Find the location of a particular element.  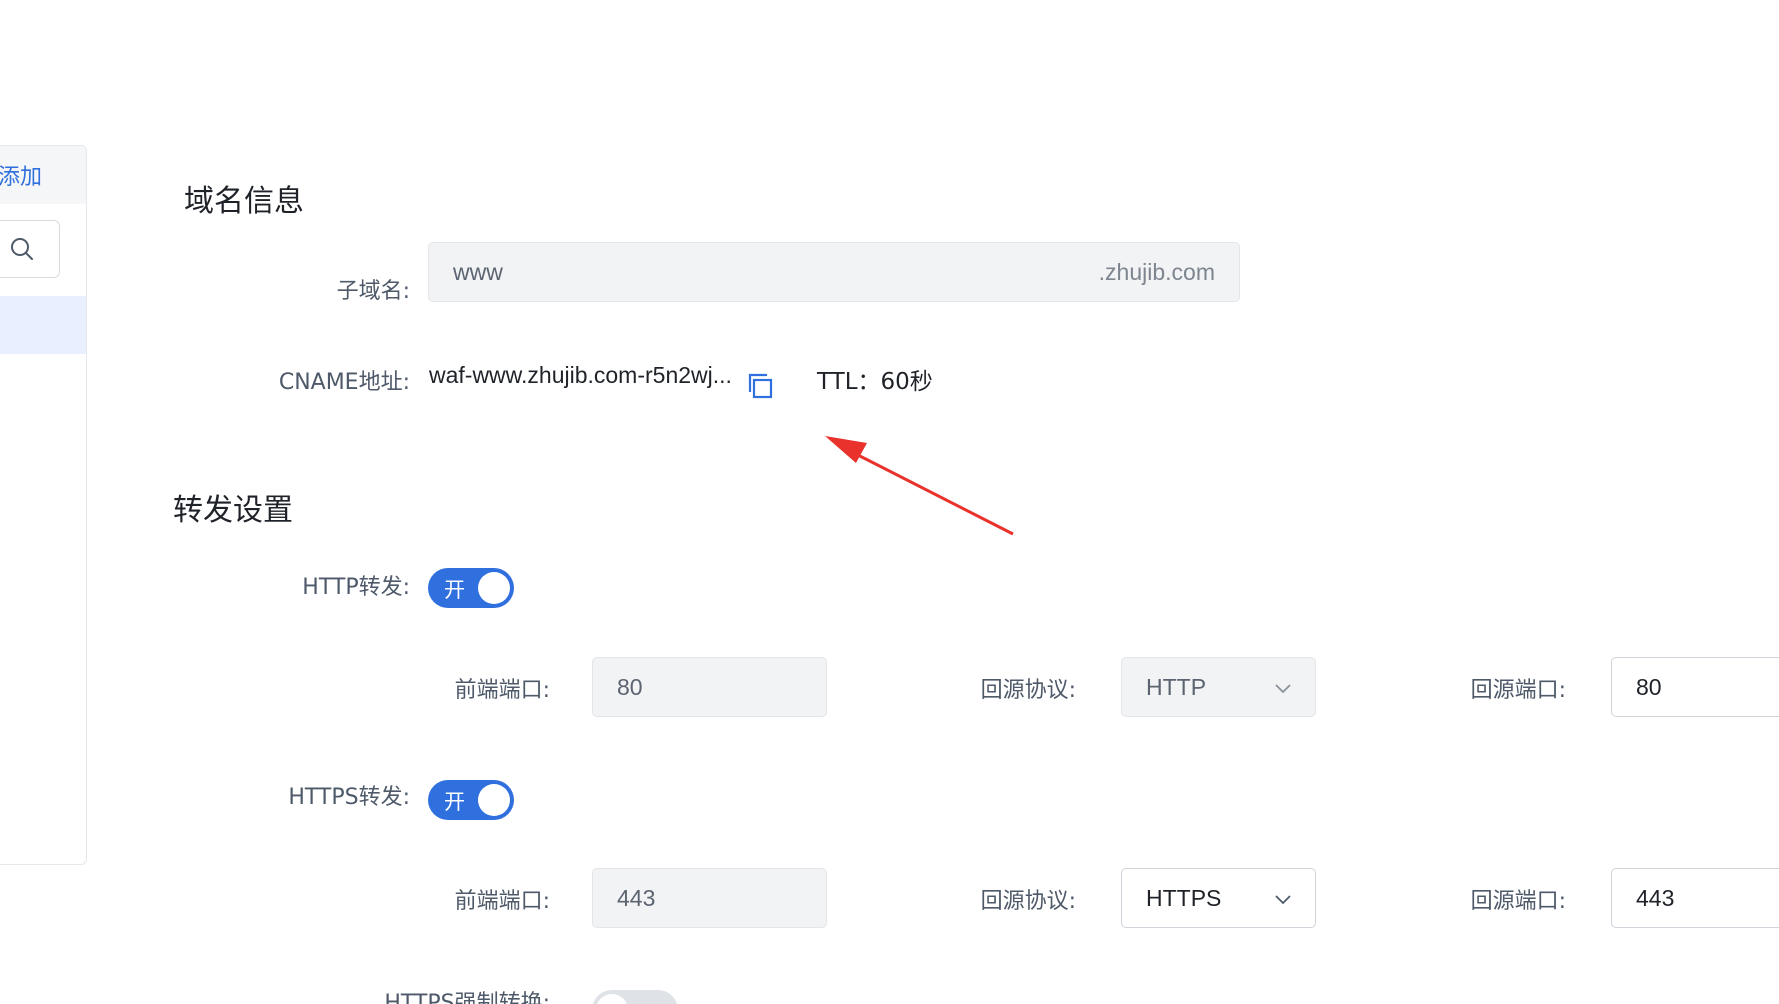

http-origin-port-label: 回源端口: is located at coordinates (1518, 690).